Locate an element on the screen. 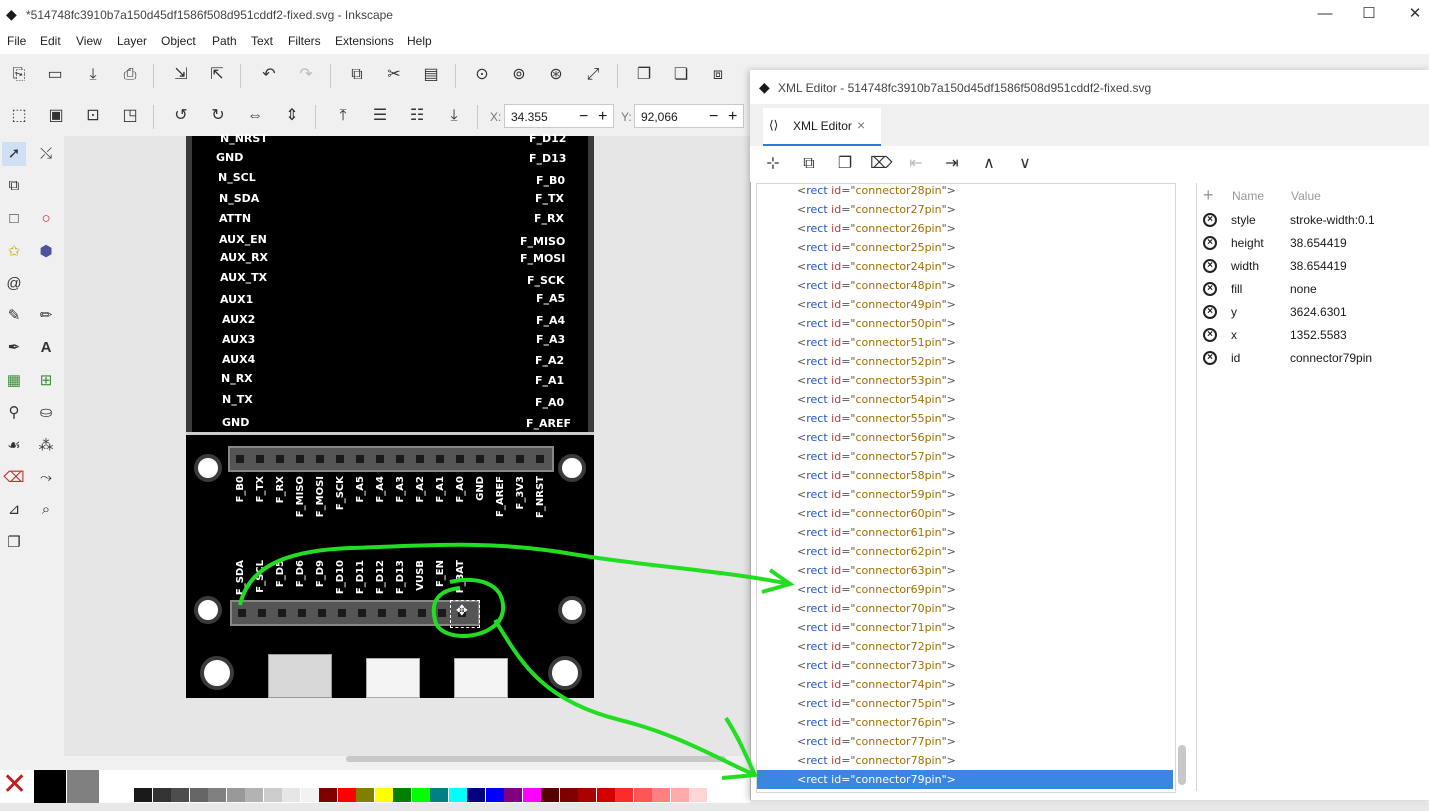 This screenshot has width=1429, height=811. lower-to-bottom-icon: ⤓ is located at coordinates (454, 116).